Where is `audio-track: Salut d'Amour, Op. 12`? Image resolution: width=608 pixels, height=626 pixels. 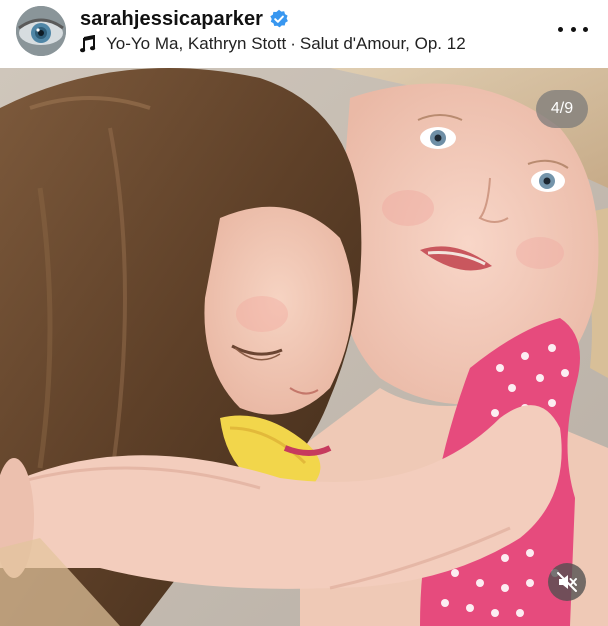 audio-track: Salut d'Amour, Op. 12 is located at coordinates (382, 43).